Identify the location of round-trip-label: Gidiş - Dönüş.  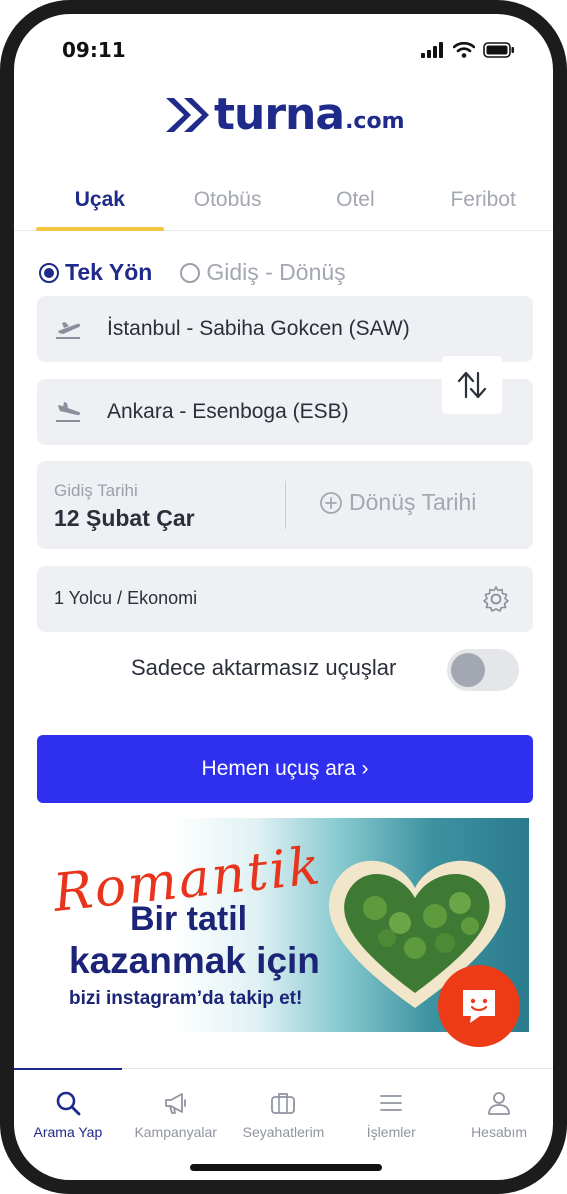
(276, 272).